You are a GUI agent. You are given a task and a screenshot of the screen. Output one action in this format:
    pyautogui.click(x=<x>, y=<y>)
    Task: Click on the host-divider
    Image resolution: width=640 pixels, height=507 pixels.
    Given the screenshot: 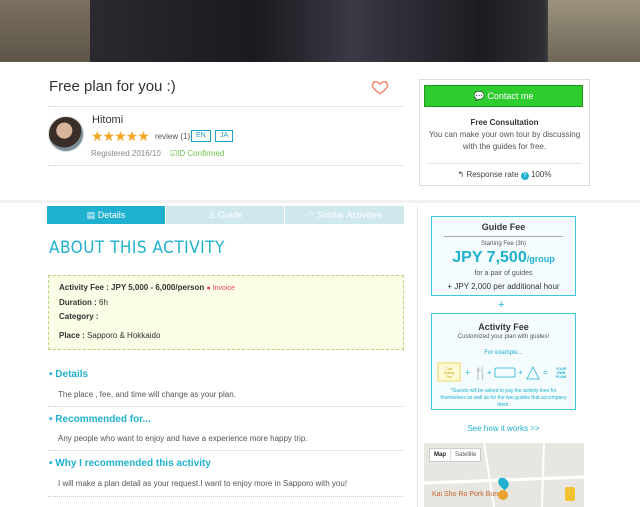 What is the action you would take?
    pyautogui.click(x=226, y=165)
    